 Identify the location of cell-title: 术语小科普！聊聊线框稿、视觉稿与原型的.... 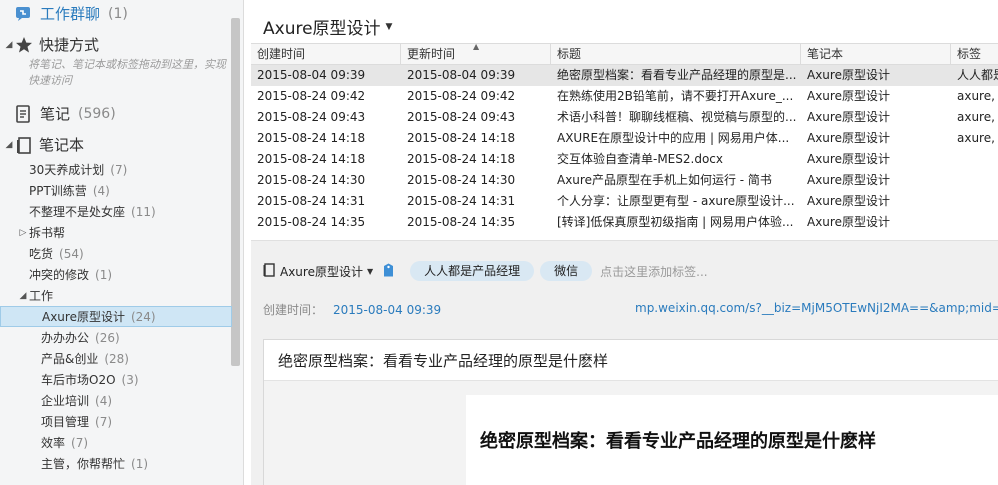
(677, 117).